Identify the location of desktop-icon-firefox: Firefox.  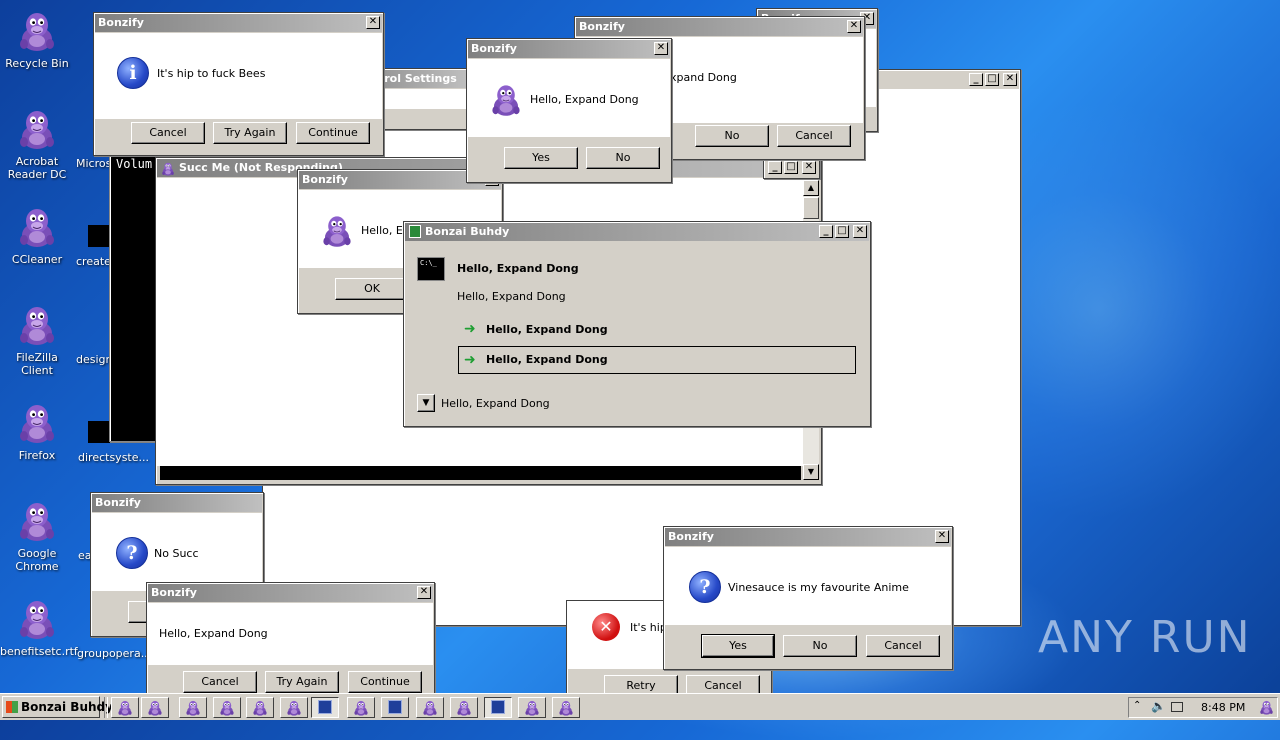
(37, 431).